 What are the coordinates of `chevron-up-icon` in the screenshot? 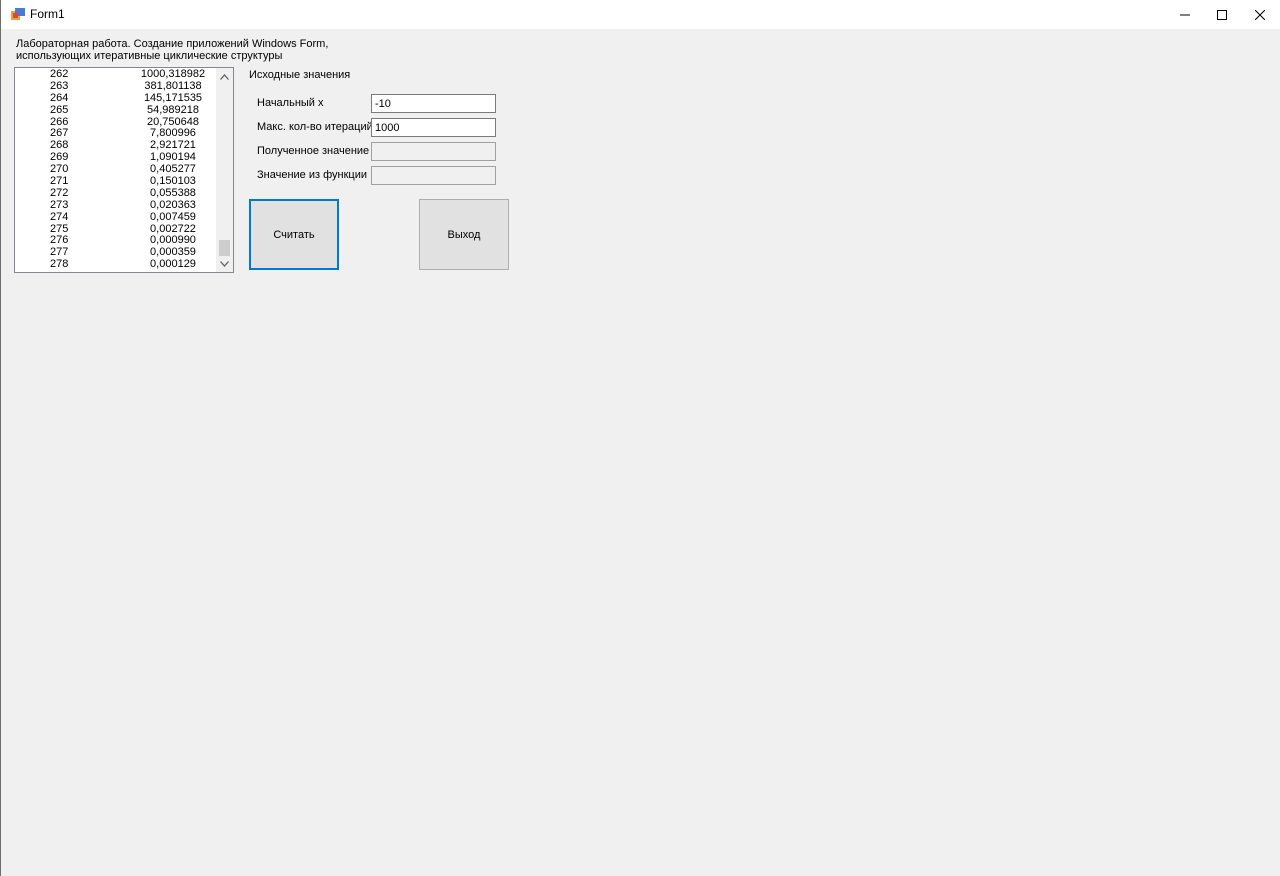 It's located at (224, 76).